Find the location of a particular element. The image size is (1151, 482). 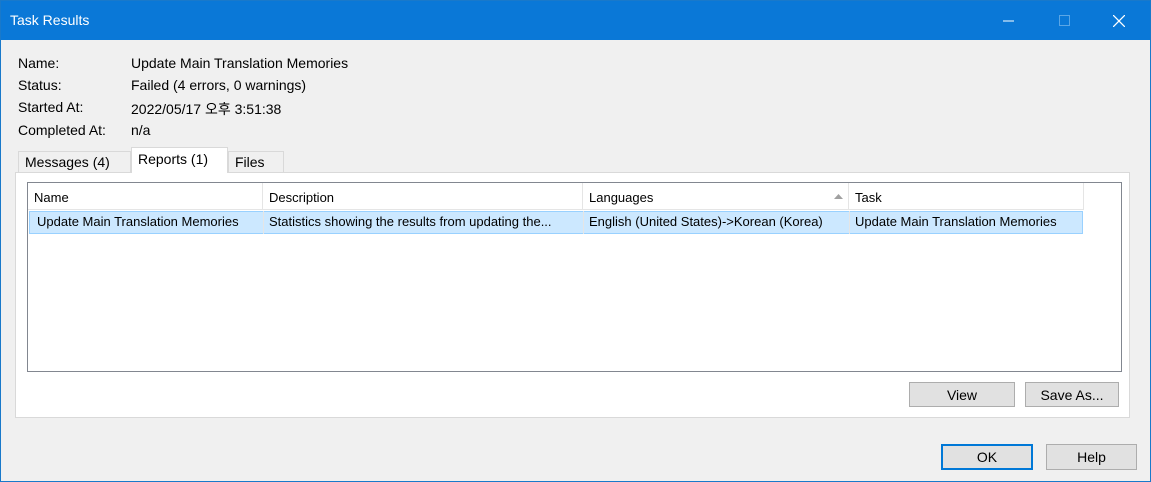

column-header-name: Name is located at coordinates (145, 196).